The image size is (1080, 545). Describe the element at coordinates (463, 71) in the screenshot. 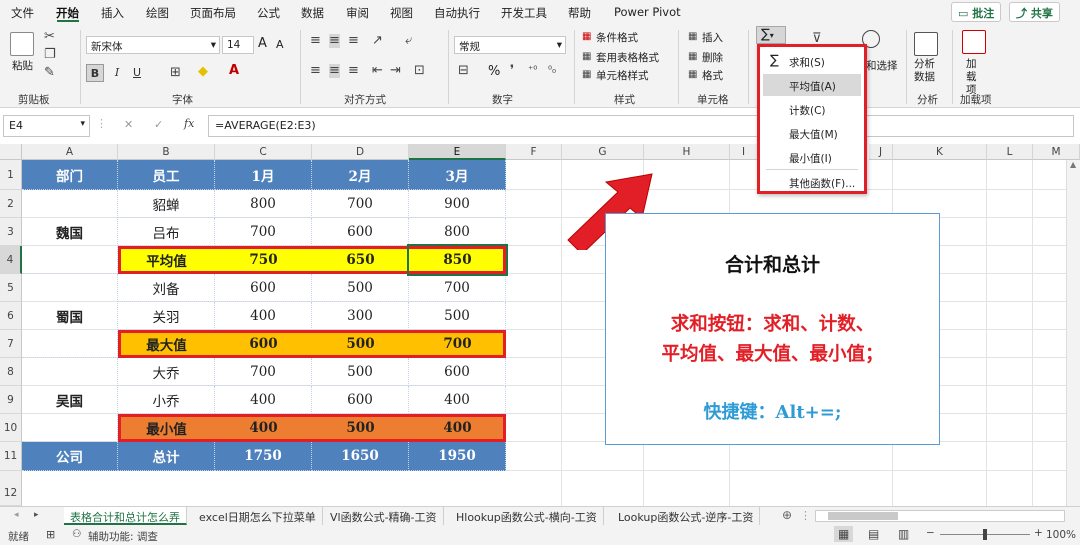

I see `accounting-icon: ⊟` at that location.